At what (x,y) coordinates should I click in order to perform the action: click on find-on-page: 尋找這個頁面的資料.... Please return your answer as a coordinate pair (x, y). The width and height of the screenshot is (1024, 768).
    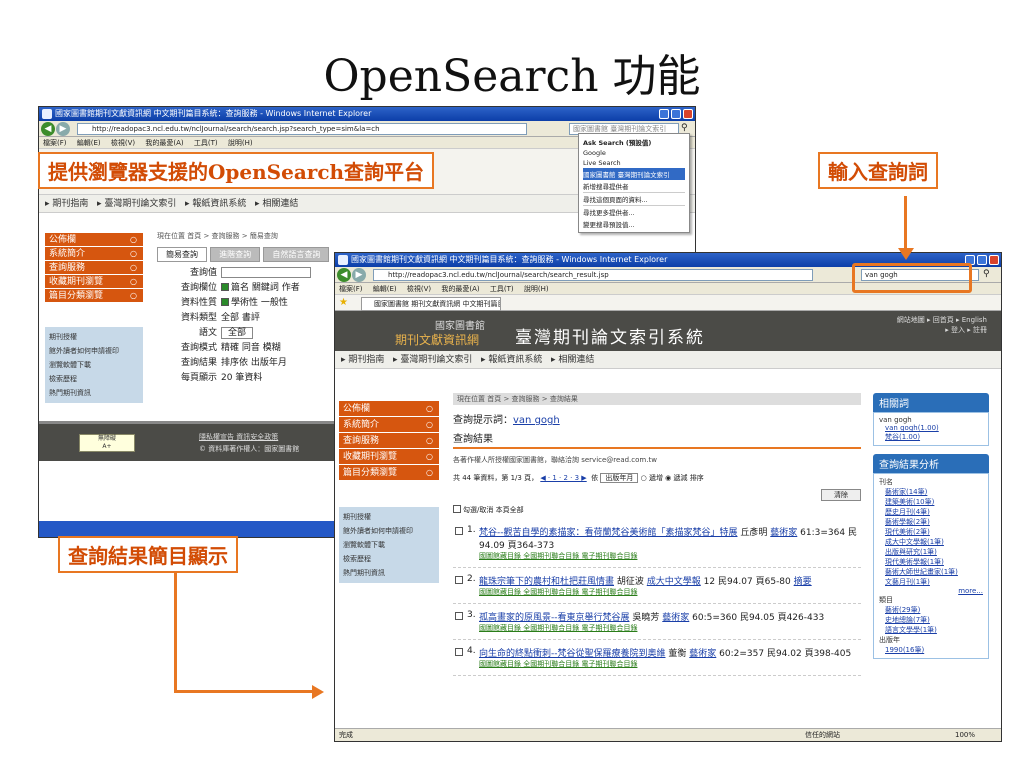
    Looking at the image, I should click on (634, 199).